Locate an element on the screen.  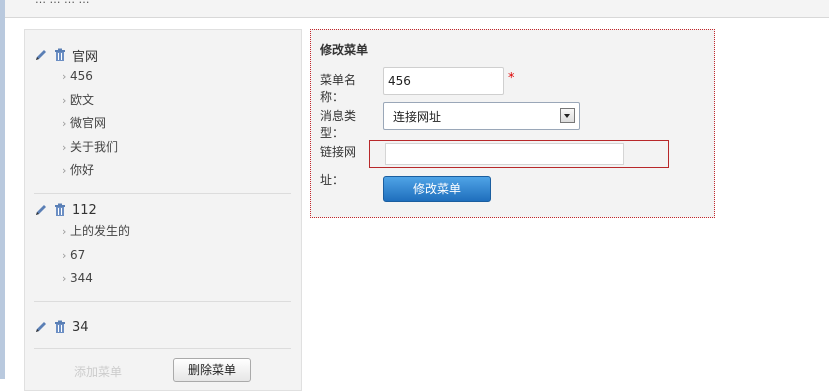
submenu-item: 67 is located at coordinates (163, 256).